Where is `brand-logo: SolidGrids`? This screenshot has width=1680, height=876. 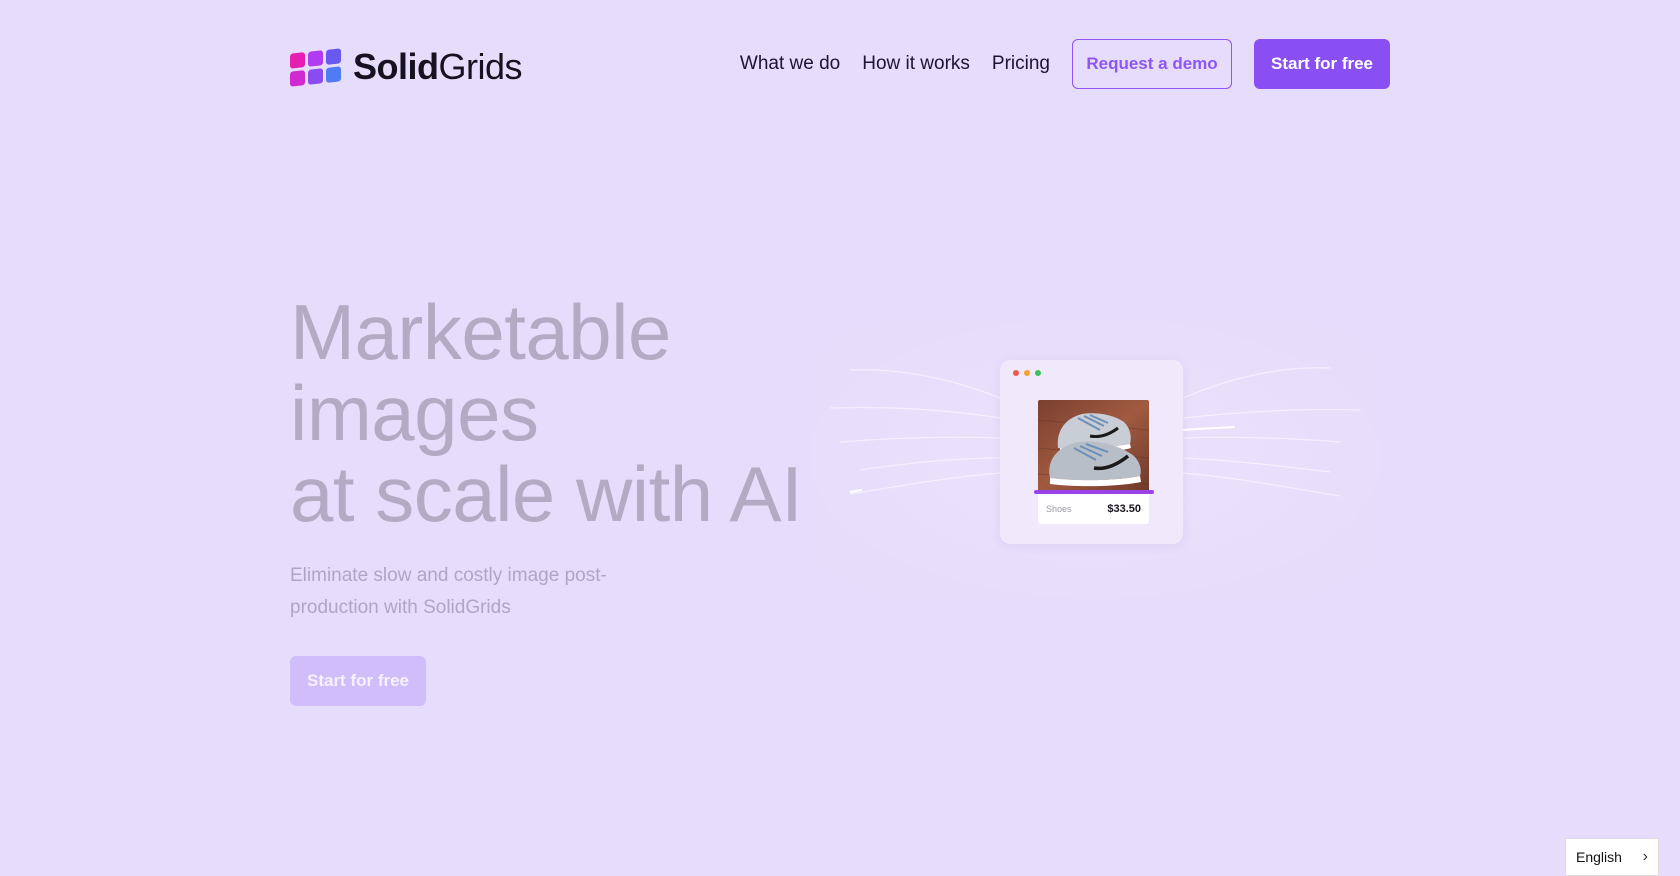
brand-logo: SolidGrids is located at coordinates (406, 67).